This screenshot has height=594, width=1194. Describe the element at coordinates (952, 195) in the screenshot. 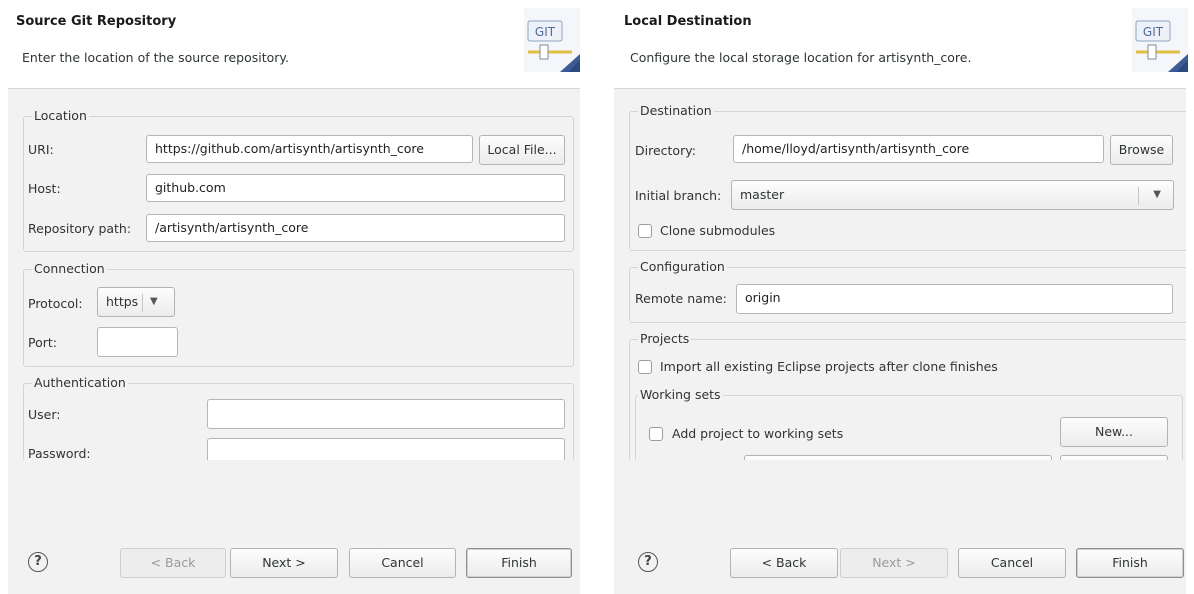

I see `initial-branch-select: master ▼` at that location.